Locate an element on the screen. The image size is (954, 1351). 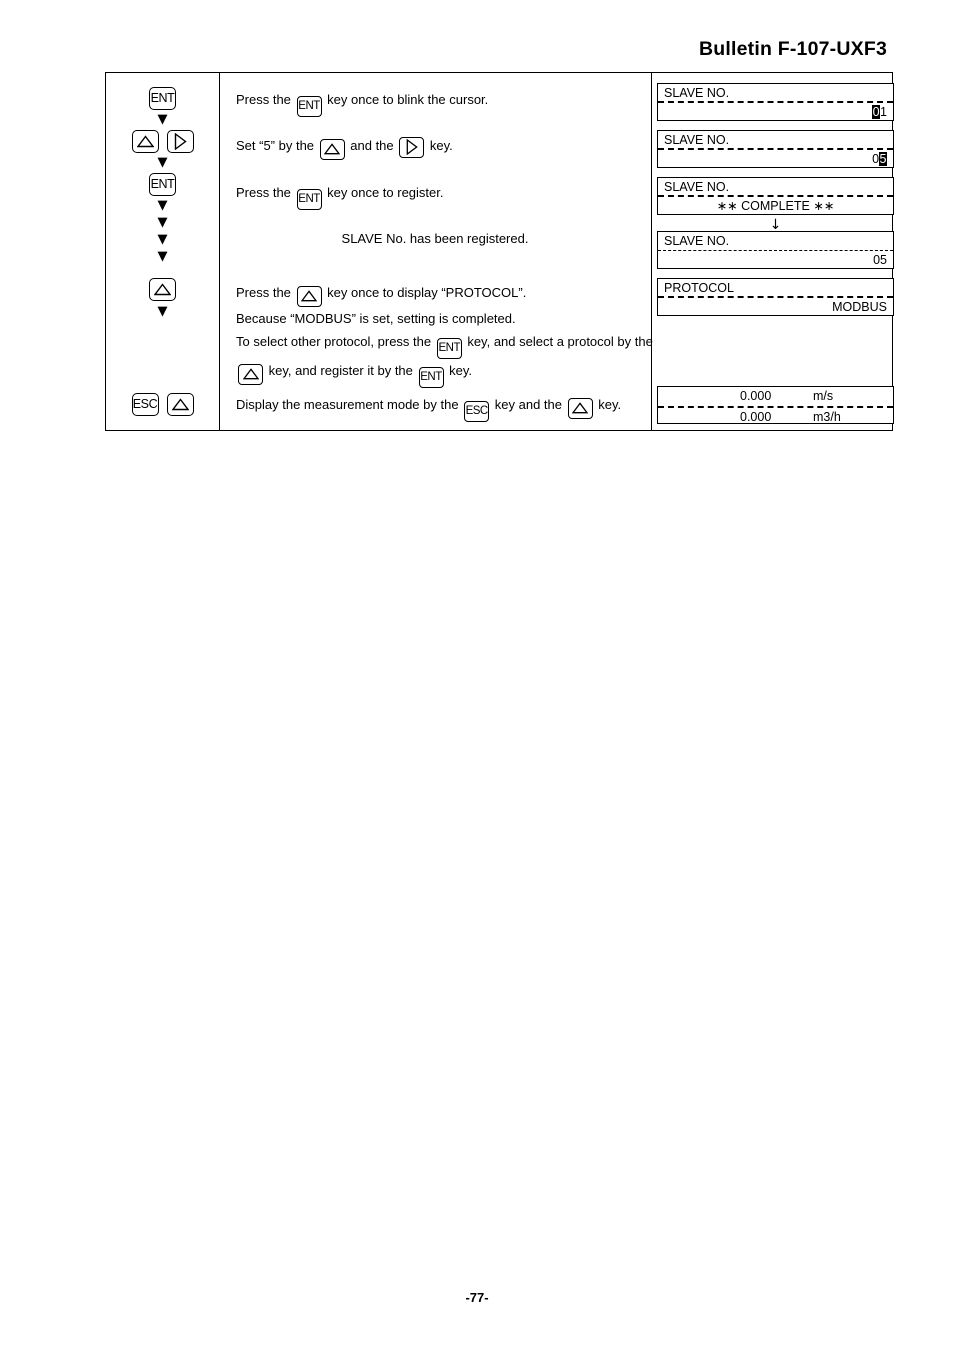
lcd-panel-slave-no-05-registered: SLAVE NO. 05 is located at coordinates (775, 250).